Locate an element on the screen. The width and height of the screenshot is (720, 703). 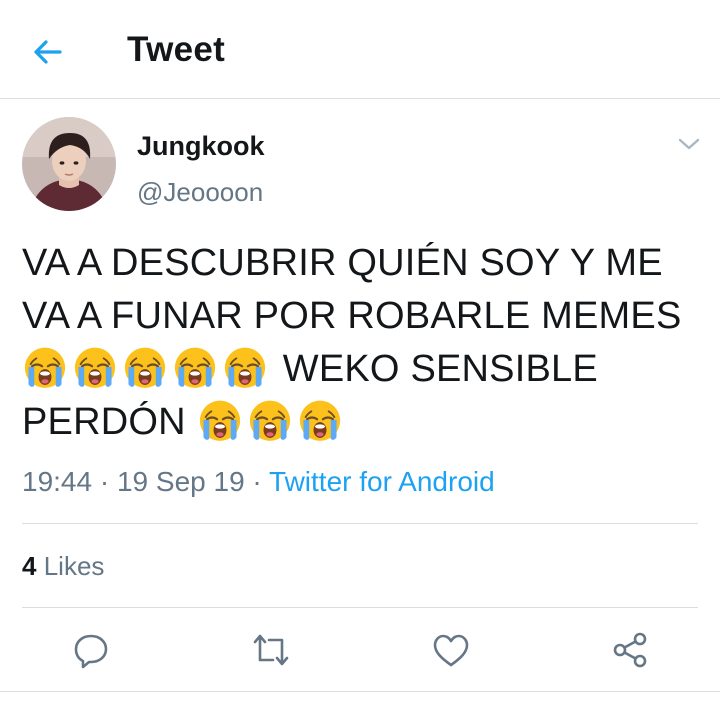
avatar is located at coordinates (69, 164).